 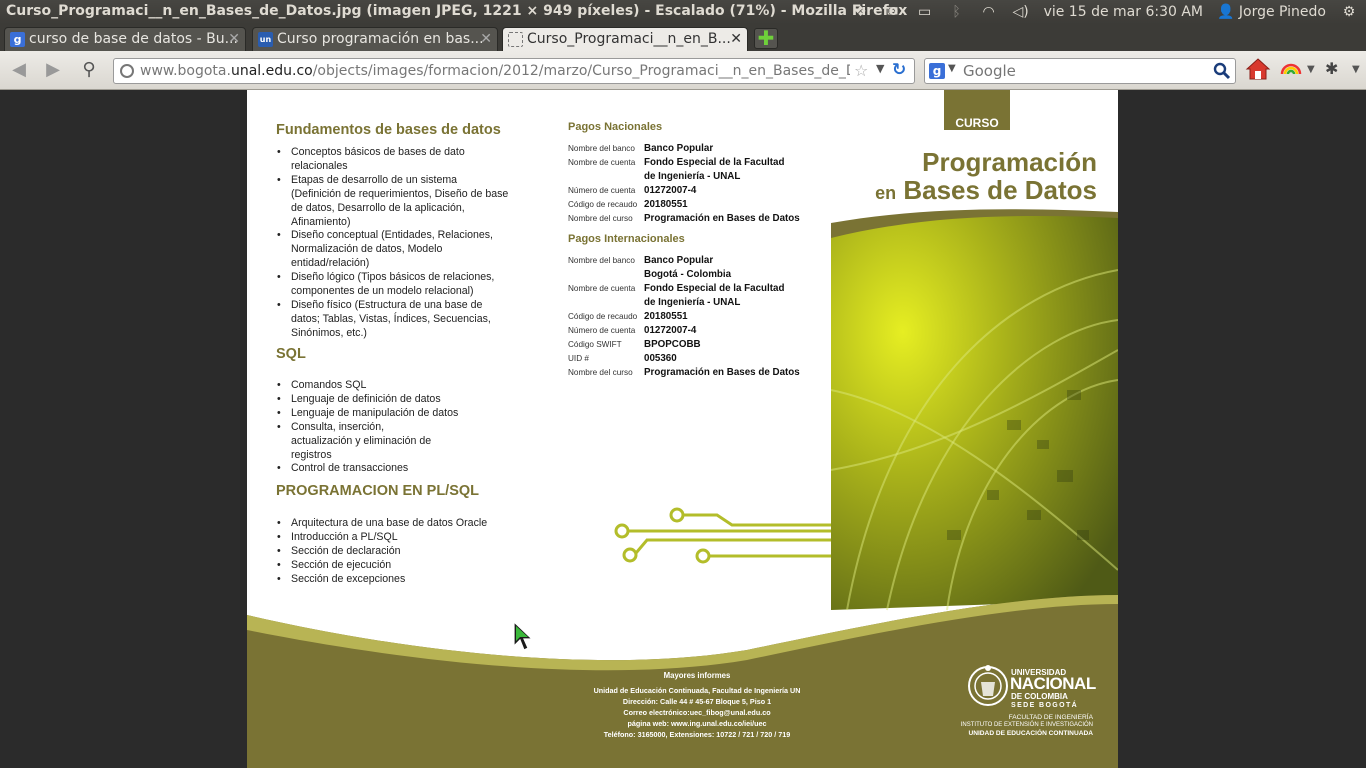 I want to click on section-sql-title: SQL, so click(x=291, y=354).